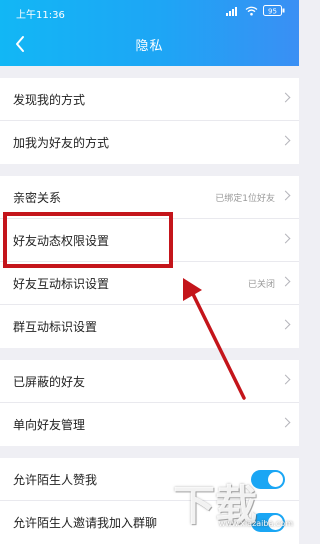 Image resolution: width=320 pixels, height=544 pixels. I want to click on status-bar: 上午11:36 95, so click(149, 12).